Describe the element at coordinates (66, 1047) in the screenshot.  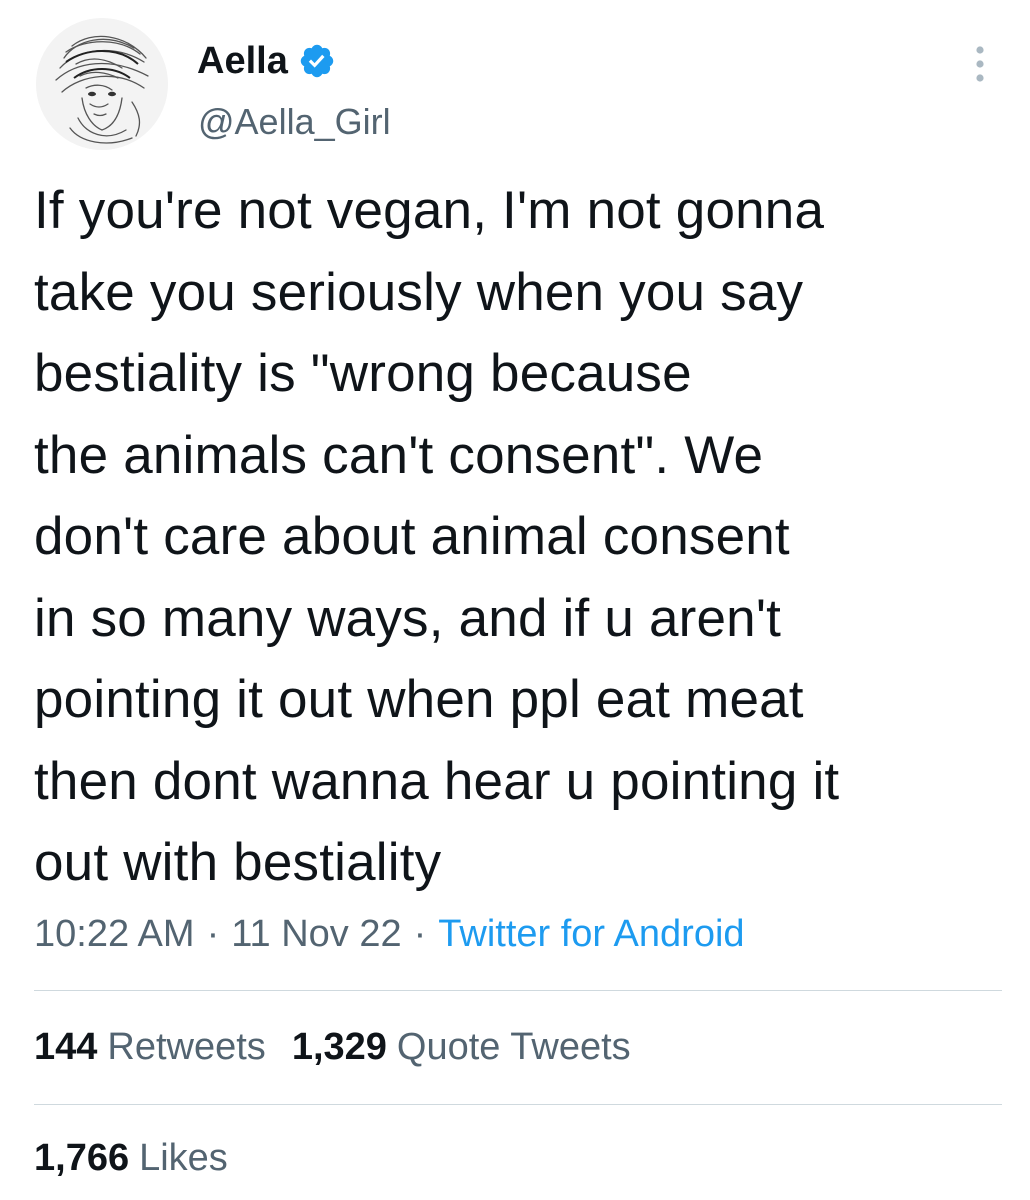
I see `retweets-count: 144` at that location.